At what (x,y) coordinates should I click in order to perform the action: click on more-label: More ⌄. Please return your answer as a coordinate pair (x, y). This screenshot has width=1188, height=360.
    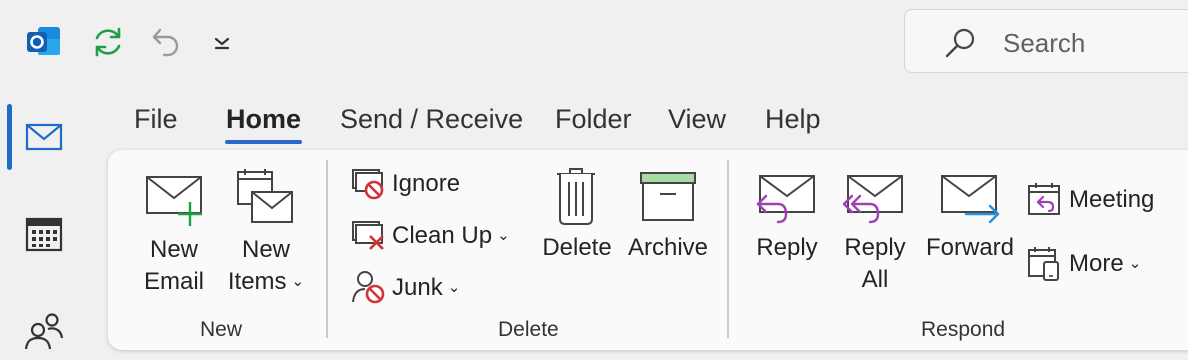
    Looking at the image, I should click on (1105, 264).